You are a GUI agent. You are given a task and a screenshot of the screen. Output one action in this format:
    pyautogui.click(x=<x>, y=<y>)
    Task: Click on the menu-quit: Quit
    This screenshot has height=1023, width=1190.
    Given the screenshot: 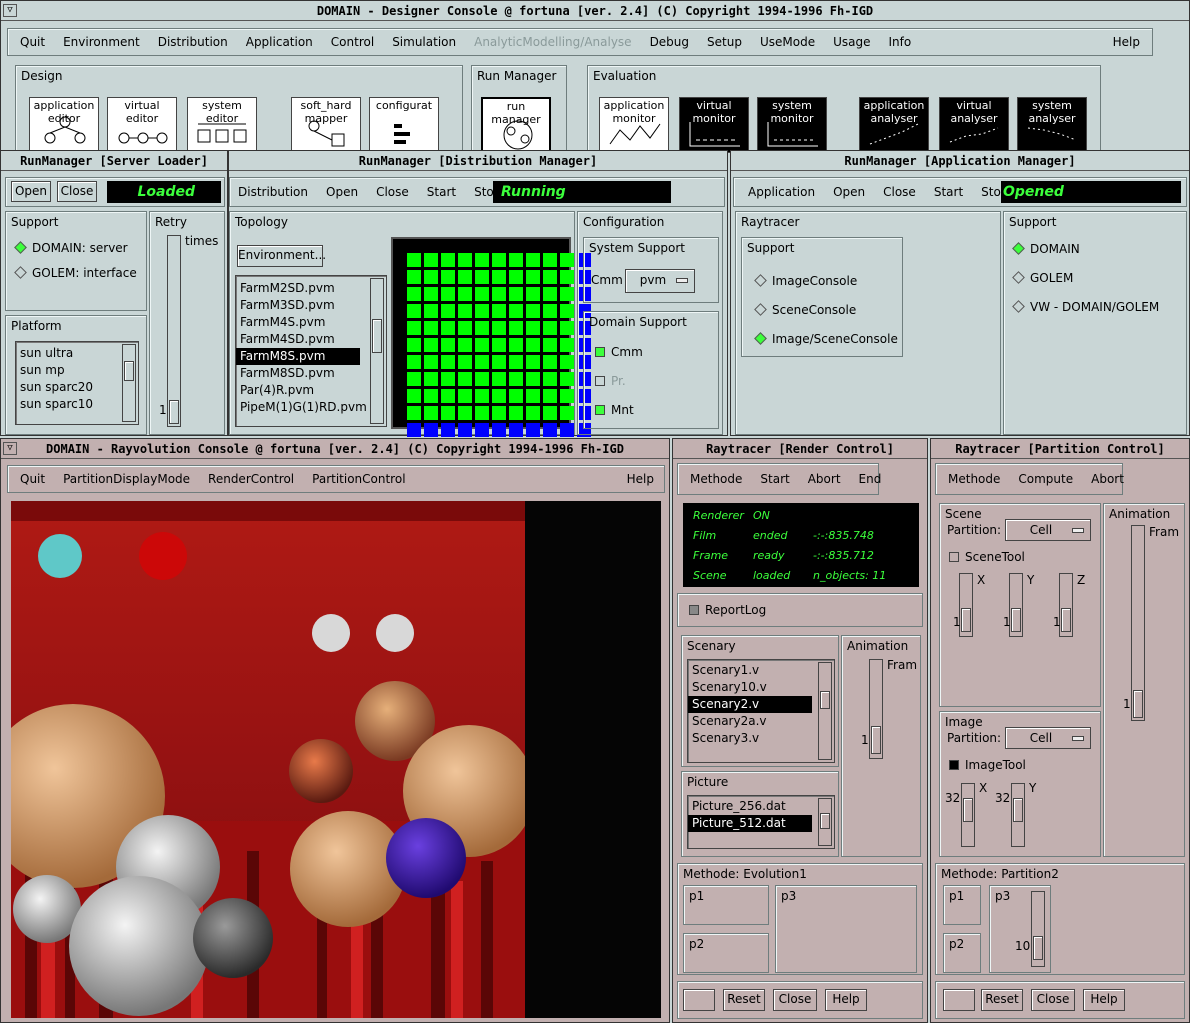 What is the action you would take?
    pyautogui.click(x=32, y=479)
    